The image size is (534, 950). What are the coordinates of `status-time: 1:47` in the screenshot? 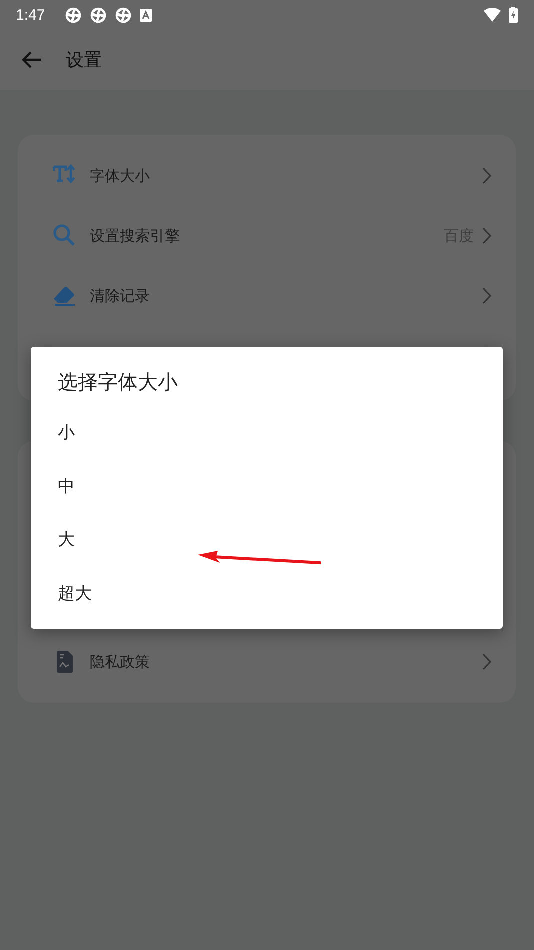 It's located at (31, 15).